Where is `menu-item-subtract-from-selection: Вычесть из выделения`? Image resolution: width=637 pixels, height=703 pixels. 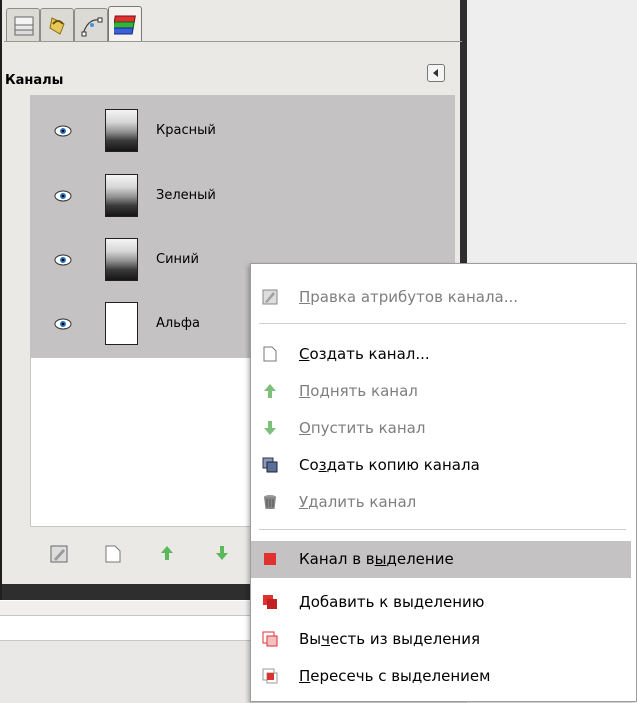
menu-item-subtract-from-selection: Вычесть из выделения is located at coordinates (443, 639).